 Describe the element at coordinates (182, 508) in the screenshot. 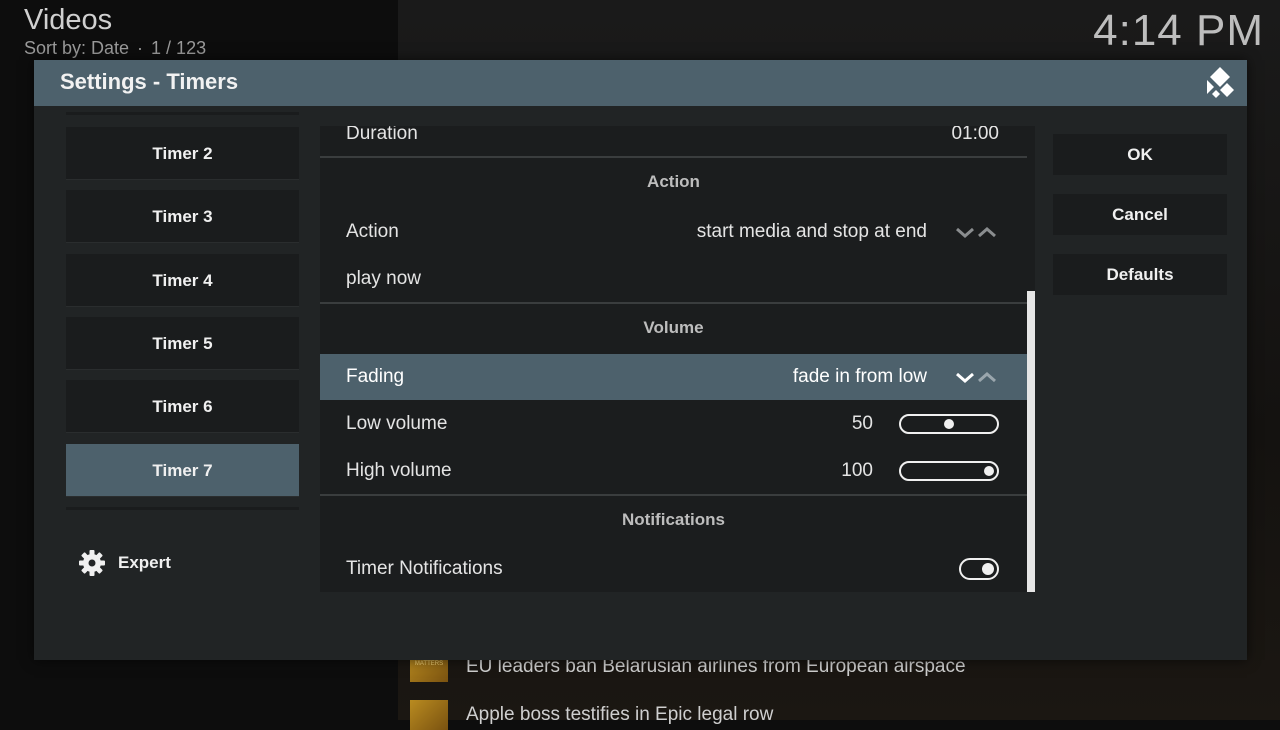

I see `timer-list-edge-bottom` at that location.